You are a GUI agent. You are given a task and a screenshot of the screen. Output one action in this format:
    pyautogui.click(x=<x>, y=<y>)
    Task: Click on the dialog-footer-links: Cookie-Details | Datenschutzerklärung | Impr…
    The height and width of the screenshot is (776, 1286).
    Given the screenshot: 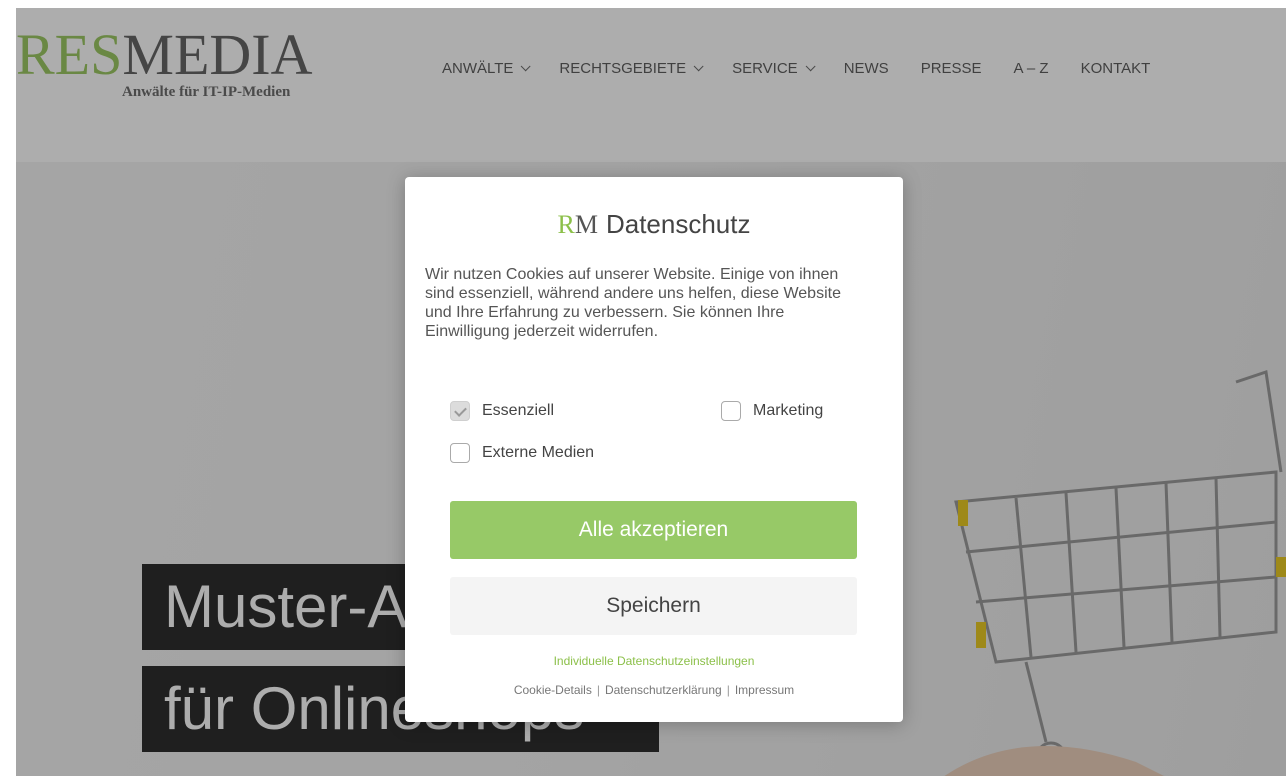 What is the action you would take?
    pyautogui.click(x=654, y=690)
    